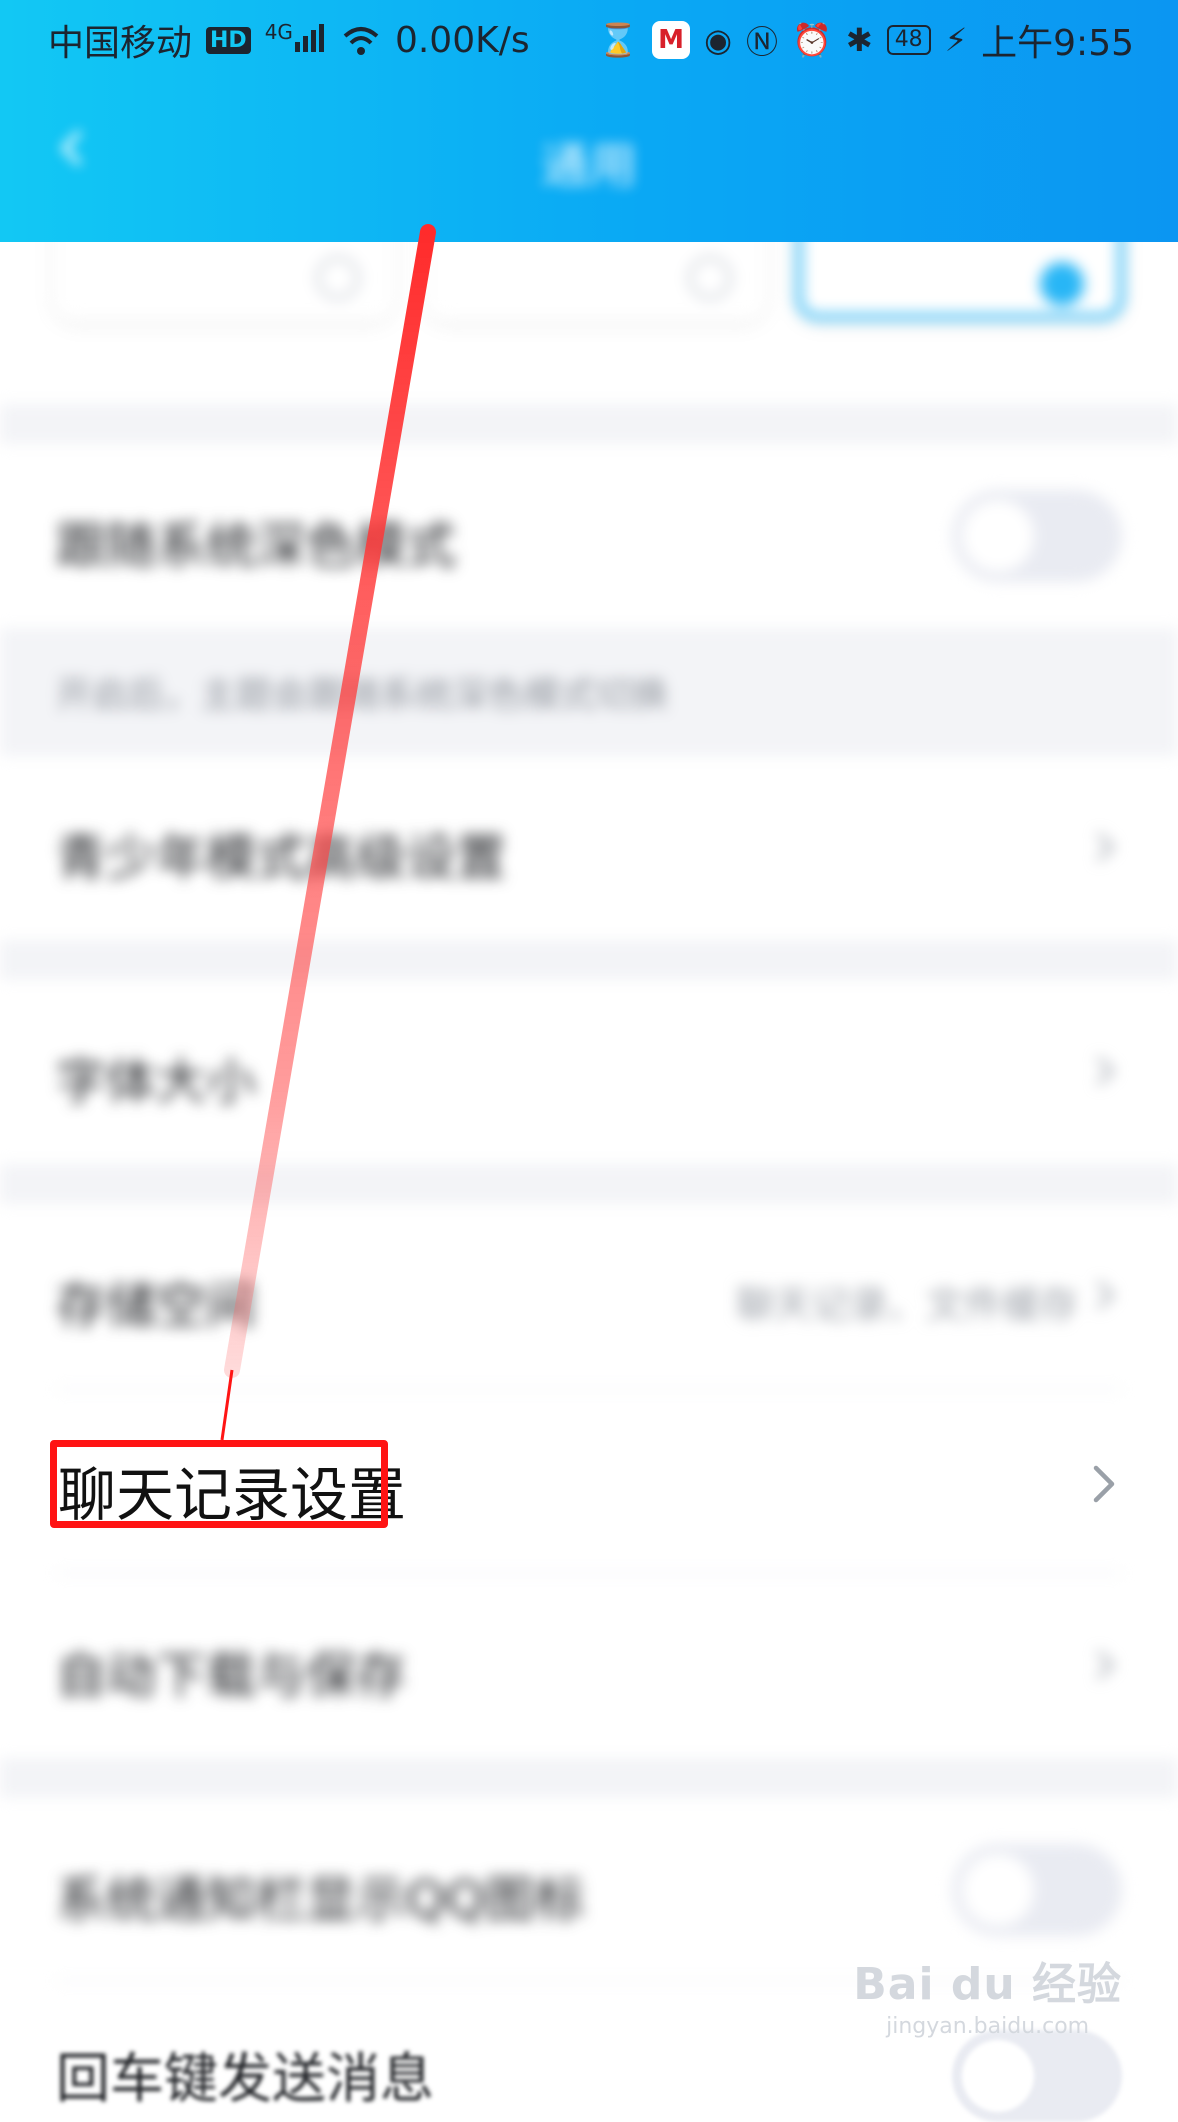  What do you see at coordinates (589, 1072) in the screenshot?
I see `setting-font-size: 字体大小` at bounding box center [589, 1072].